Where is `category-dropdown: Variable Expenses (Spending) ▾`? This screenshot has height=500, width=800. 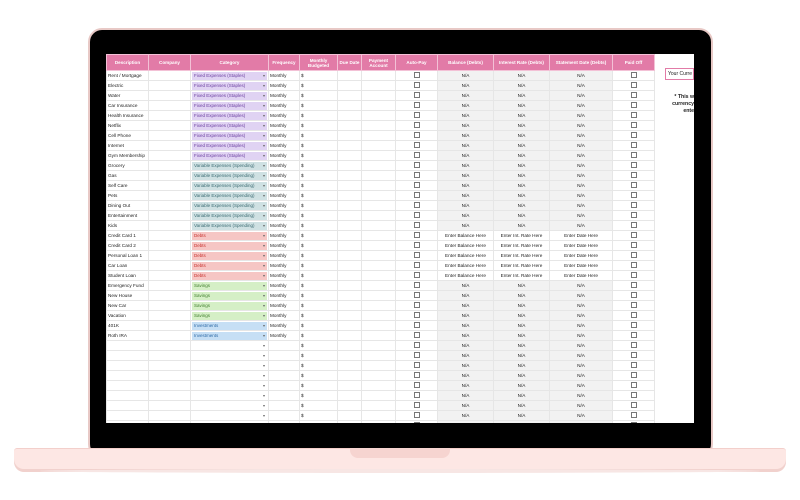 category-dropdown: Variable Expenses (Spending) ▾ is located at coordinates (229, 205).